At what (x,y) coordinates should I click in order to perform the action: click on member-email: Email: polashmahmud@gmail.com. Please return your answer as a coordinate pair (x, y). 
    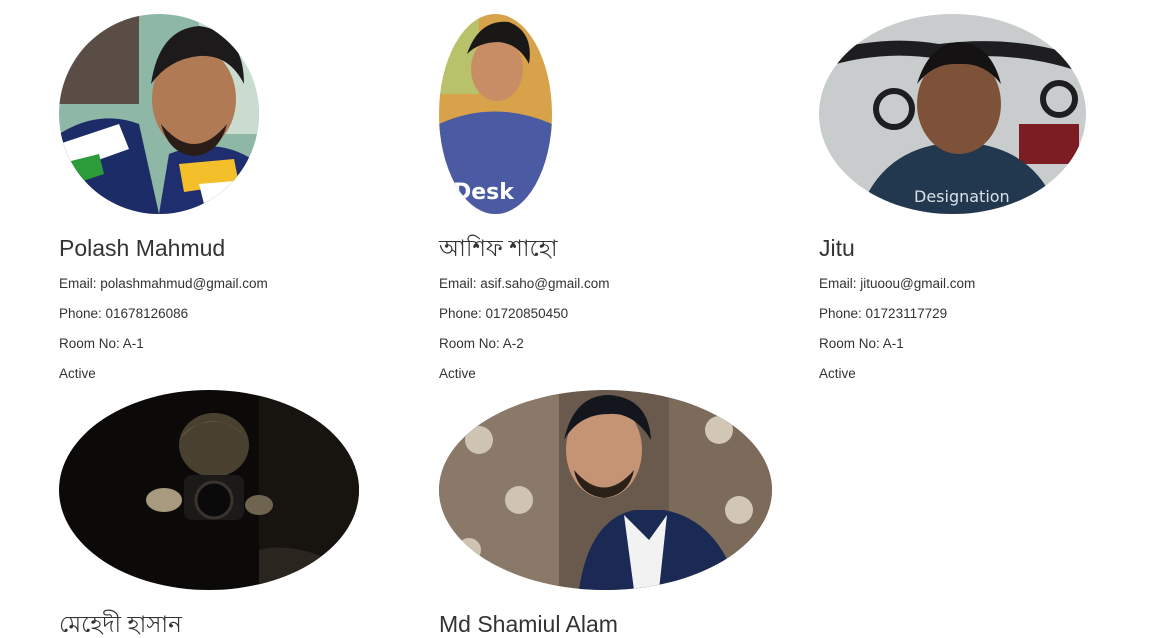
    Looking at the image, I should click on (163, 283).